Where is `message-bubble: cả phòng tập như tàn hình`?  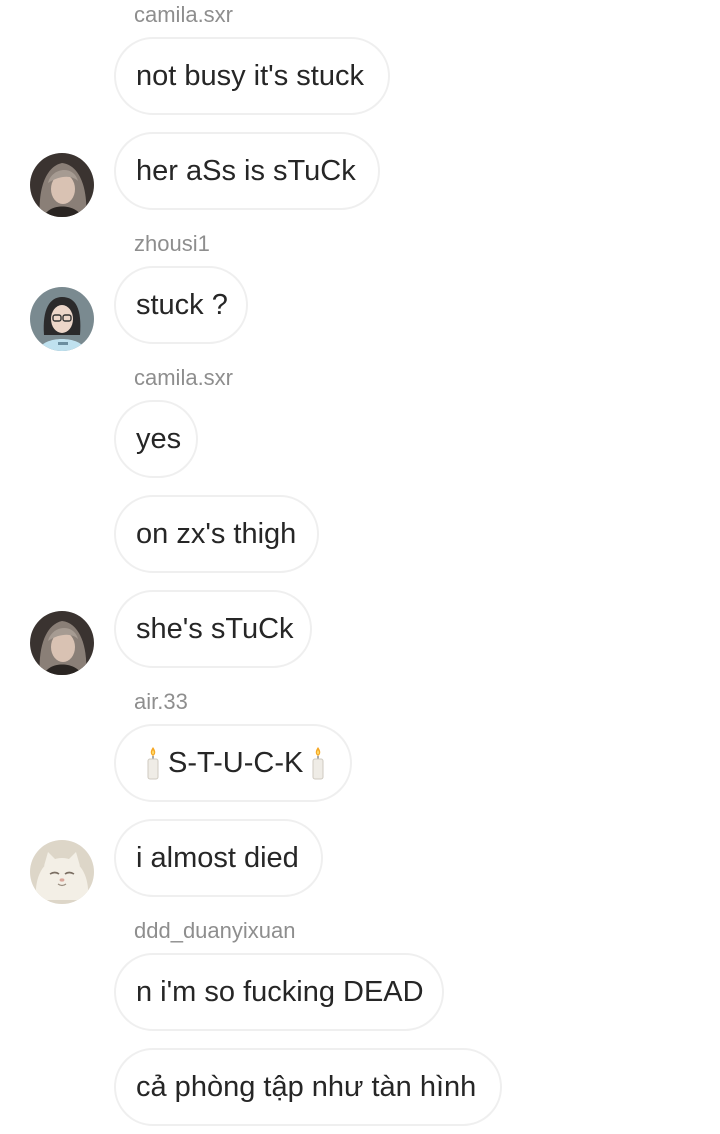 message-bubble: cả phòng tập như tàn hình is located at coordinates (308, 1087).